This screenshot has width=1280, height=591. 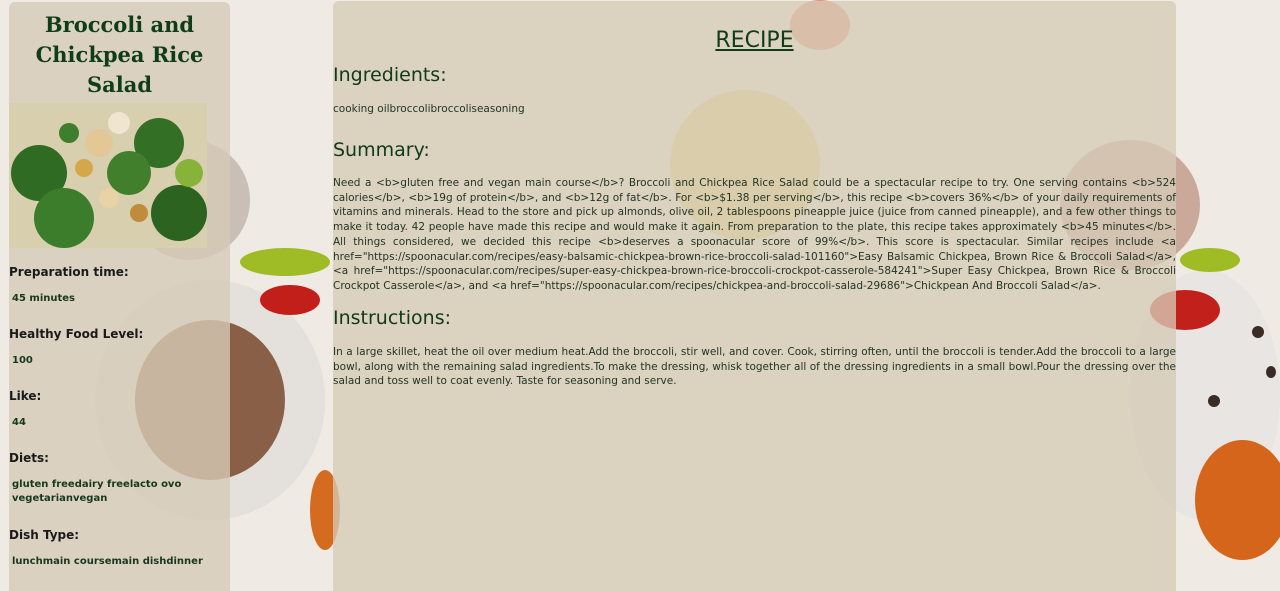 What do you see at coordinates (29, 458) in the screenshot?
I see `diets-label: Diets:` at bounding box center [29, 458].